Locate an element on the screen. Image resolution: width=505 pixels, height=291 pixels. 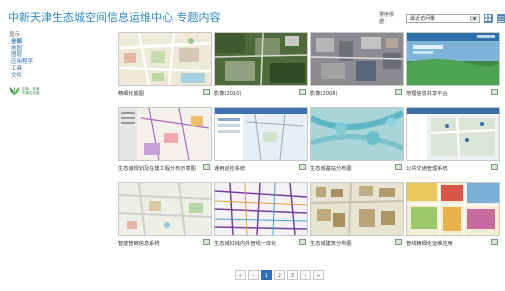
grid-icon is located at coordinates (488, 18).